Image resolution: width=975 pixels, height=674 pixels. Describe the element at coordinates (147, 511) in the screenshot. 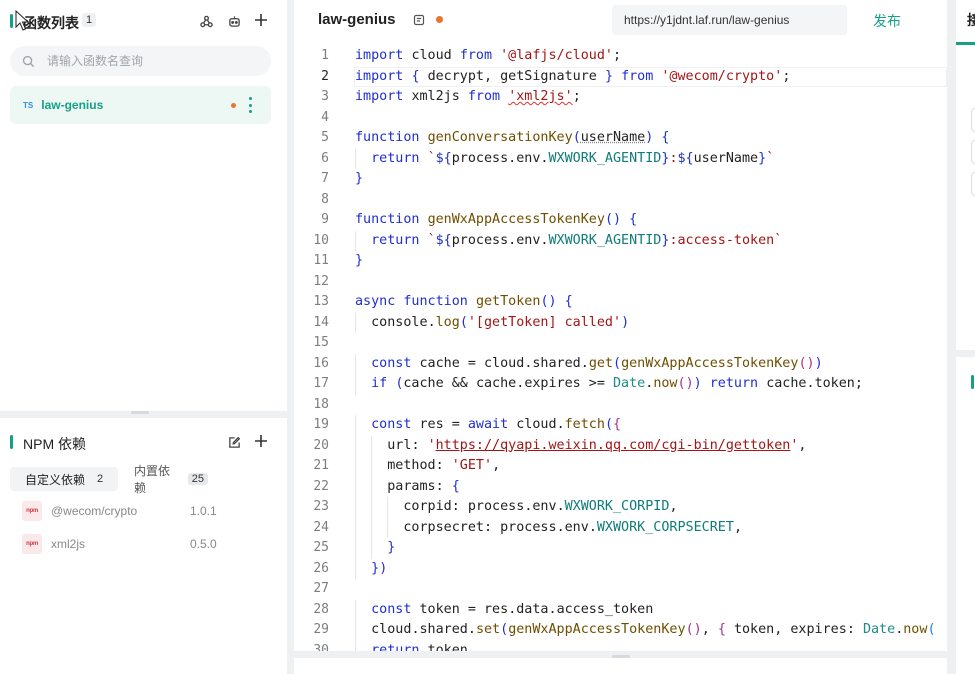

I see `dependency-row: npm @wecom/crypto 1.0.1` at that location.